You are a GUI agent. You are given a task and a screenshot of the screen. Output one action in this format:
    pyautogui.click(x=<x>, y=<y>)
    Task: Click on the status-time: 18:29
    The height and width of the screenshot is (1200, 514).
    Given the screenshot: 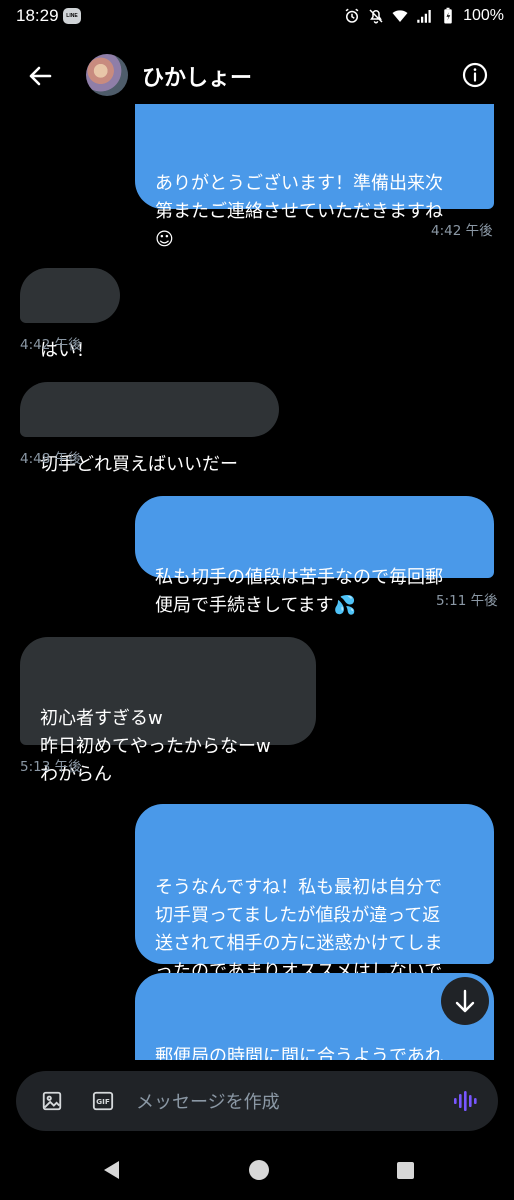 What is the action you would take?
    pyautogui.click(x=37, y=15)
    